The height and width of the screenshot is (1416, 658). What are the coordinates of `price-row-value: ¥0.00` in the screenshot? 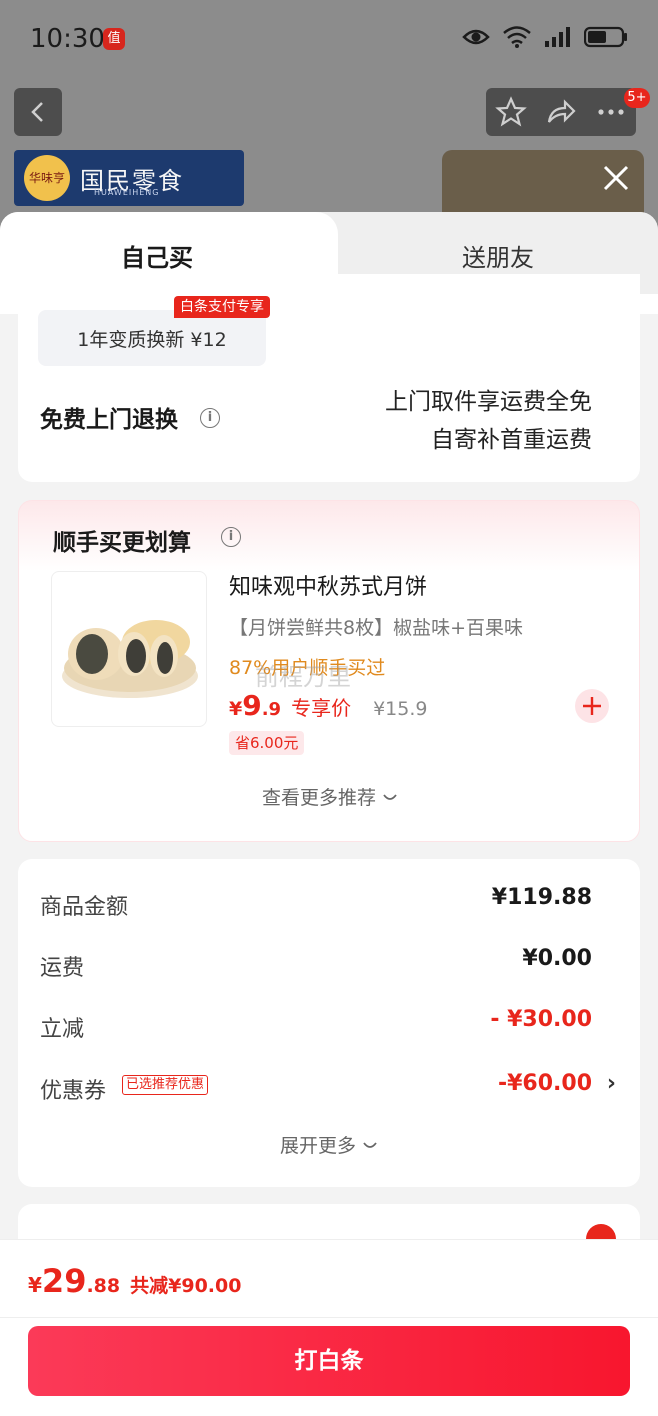 It's located at (557, 958).